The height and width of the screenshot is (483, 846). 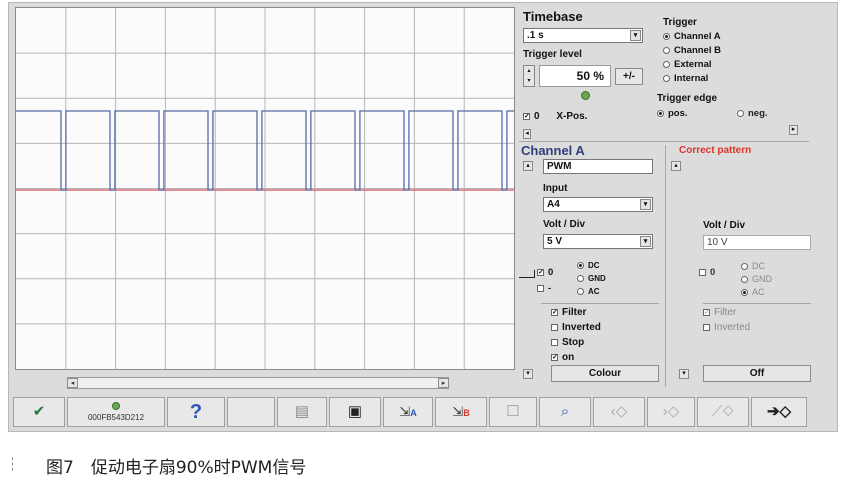 I want to click on trigger-edge-neg: neg., so click(x=752, y=113).